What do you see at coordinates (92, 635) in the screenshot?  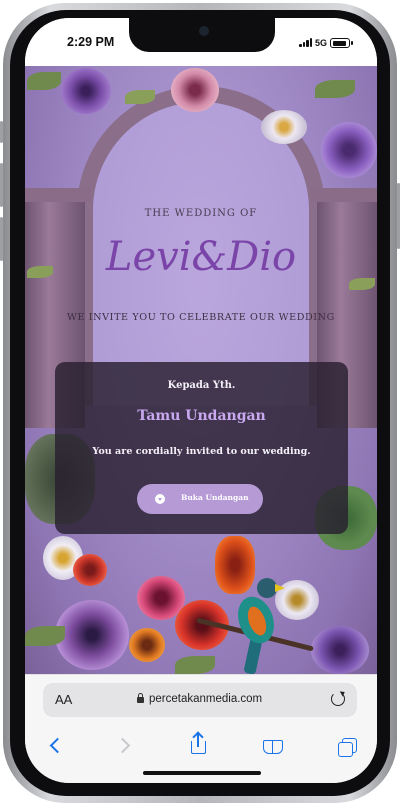 I see `purple-poppy-icon` at bounding box center [92, 635].